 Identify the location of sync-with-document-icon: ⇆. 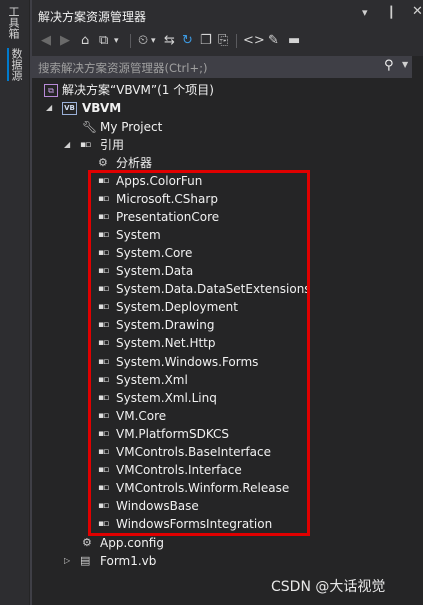
(169, 41).